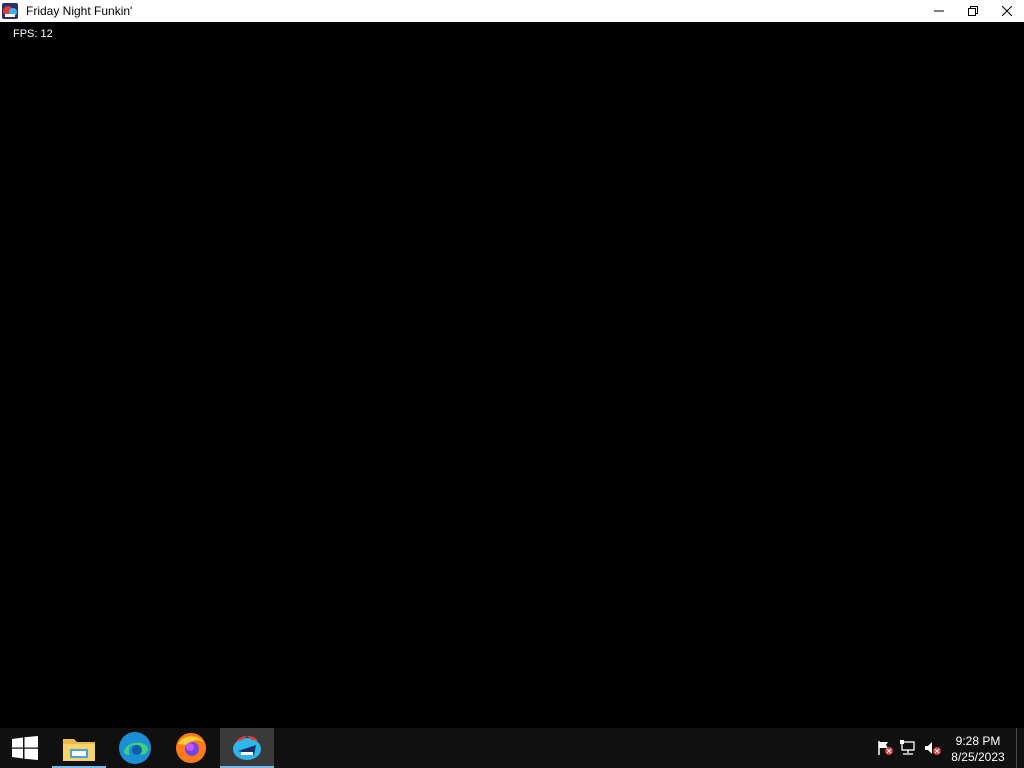 The width and height of the screenshot is (1024, 768). Describe the element at coordinates (978, 741) in the screenshot. I see `clock-time: 9:28 PM` at that location.